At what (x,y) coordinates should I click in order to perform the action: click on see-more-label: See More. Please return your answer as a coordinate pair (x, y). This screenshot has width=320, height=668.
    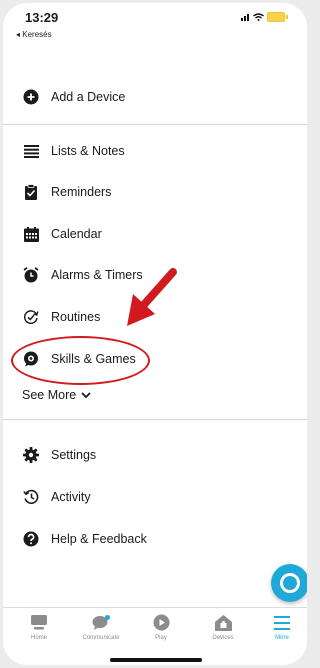
    Looking at the image, I should click on (49, 395).